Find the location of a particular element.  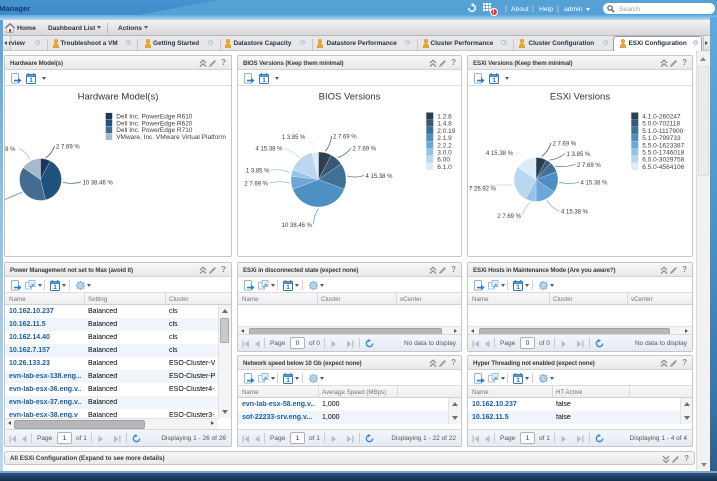

svg-text: 7 26.92 % is located at coordinates (483, 190).